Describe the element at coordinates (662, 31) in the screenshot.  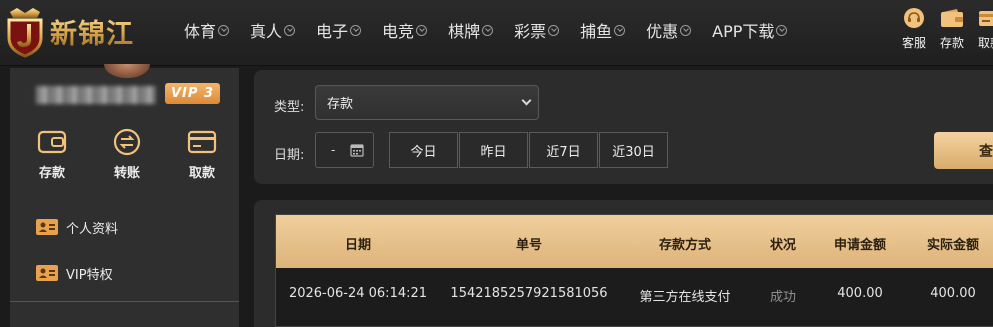
I see `nav-label: 优惠` at that location.